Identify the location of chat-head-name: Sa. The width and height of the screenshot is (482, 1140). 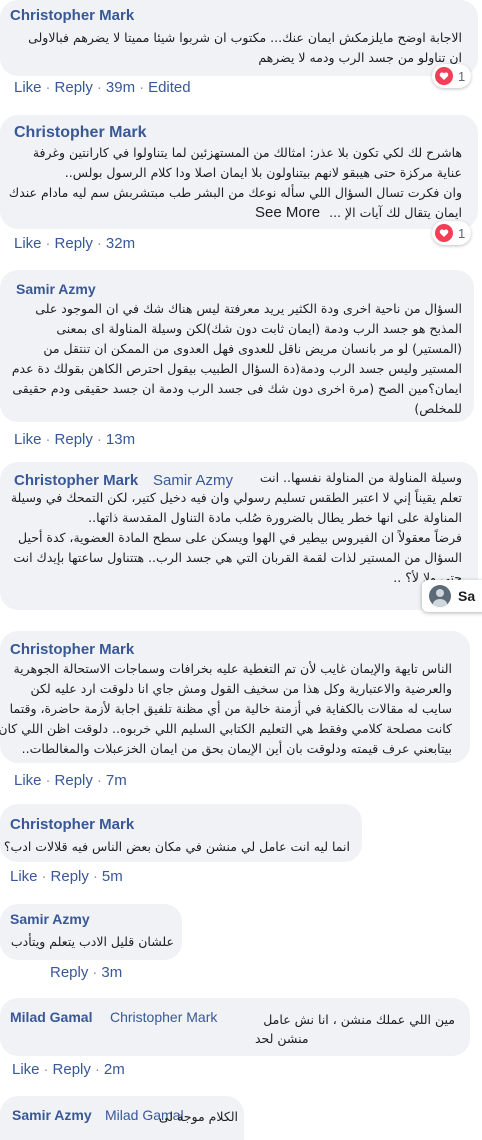
(467, 596).